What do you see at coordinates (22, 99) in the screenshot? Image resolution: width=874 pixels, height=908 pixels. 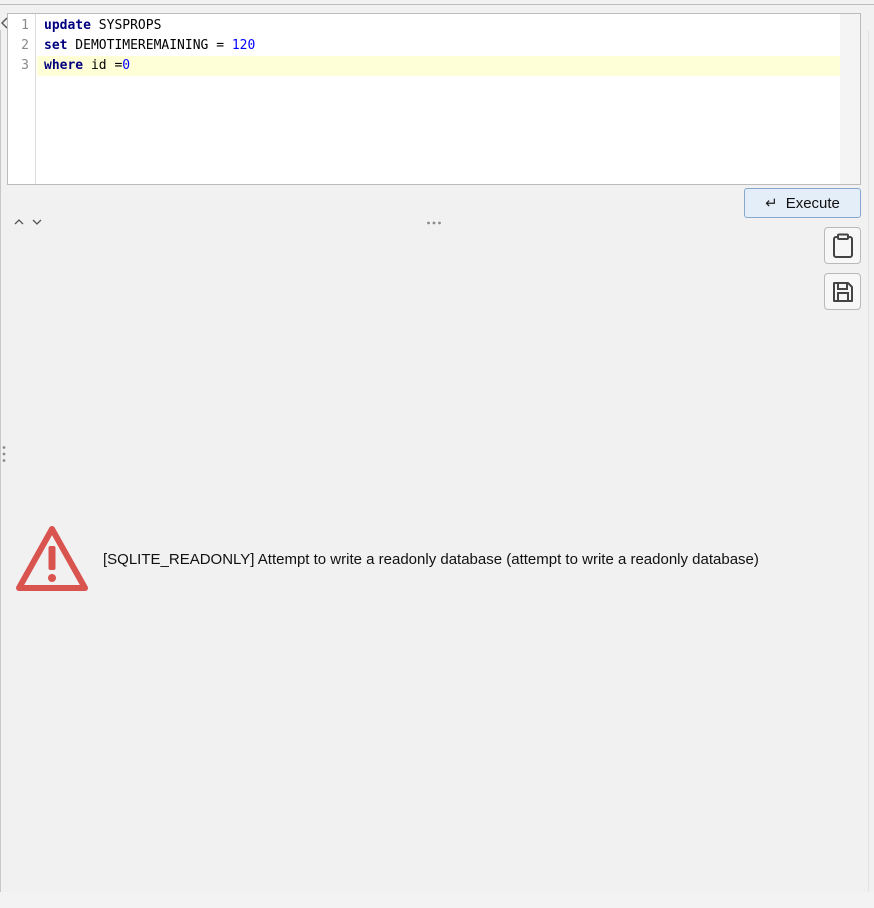 I see `line-number-gutter: 1 2 3` at bounding box center [22, 99].